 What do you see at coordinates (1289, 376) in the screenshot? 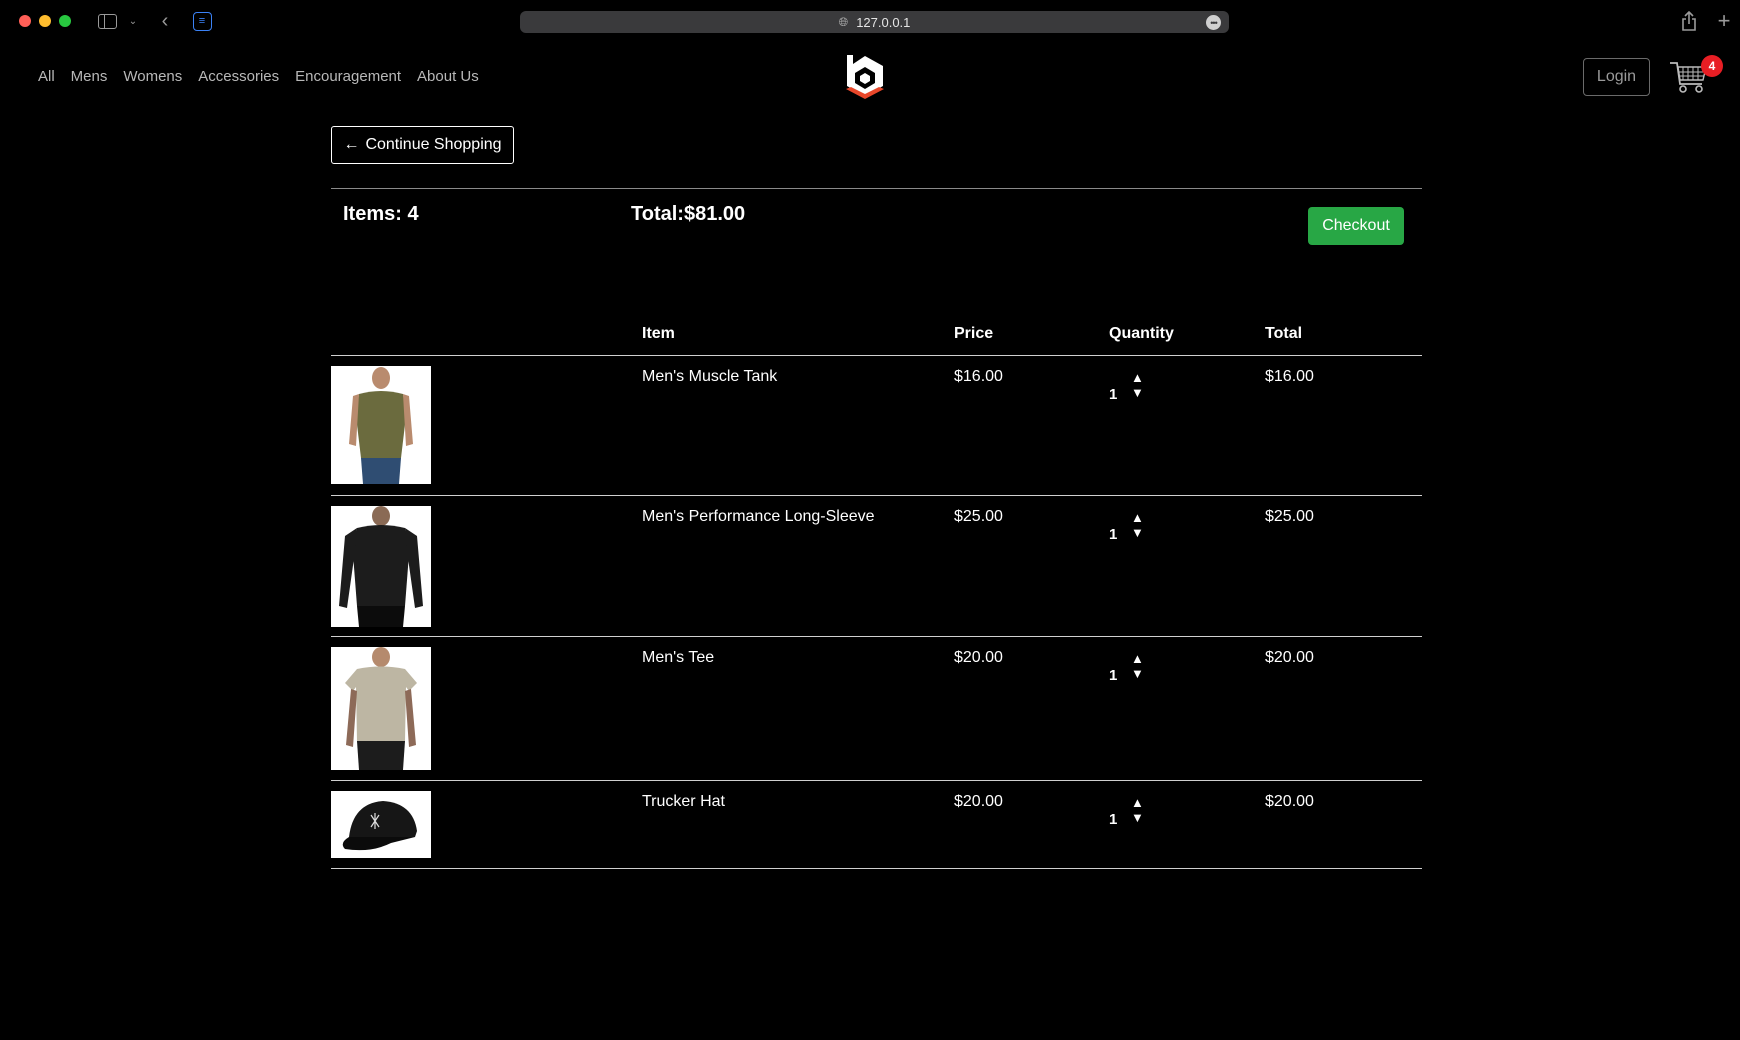
I see `item-total: $16.00` at bounding box center [1289, 376].